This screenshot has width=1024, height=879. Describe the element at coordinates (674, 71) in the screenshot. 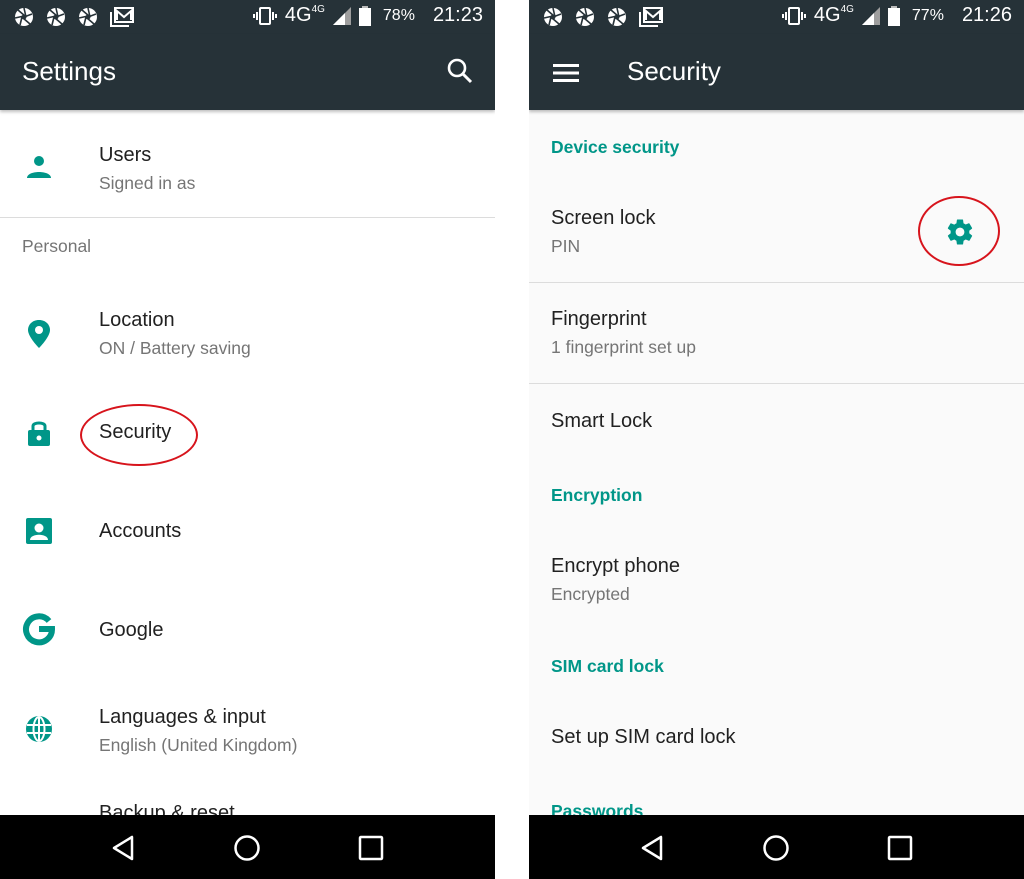

I see `page-title: Security` at that location.